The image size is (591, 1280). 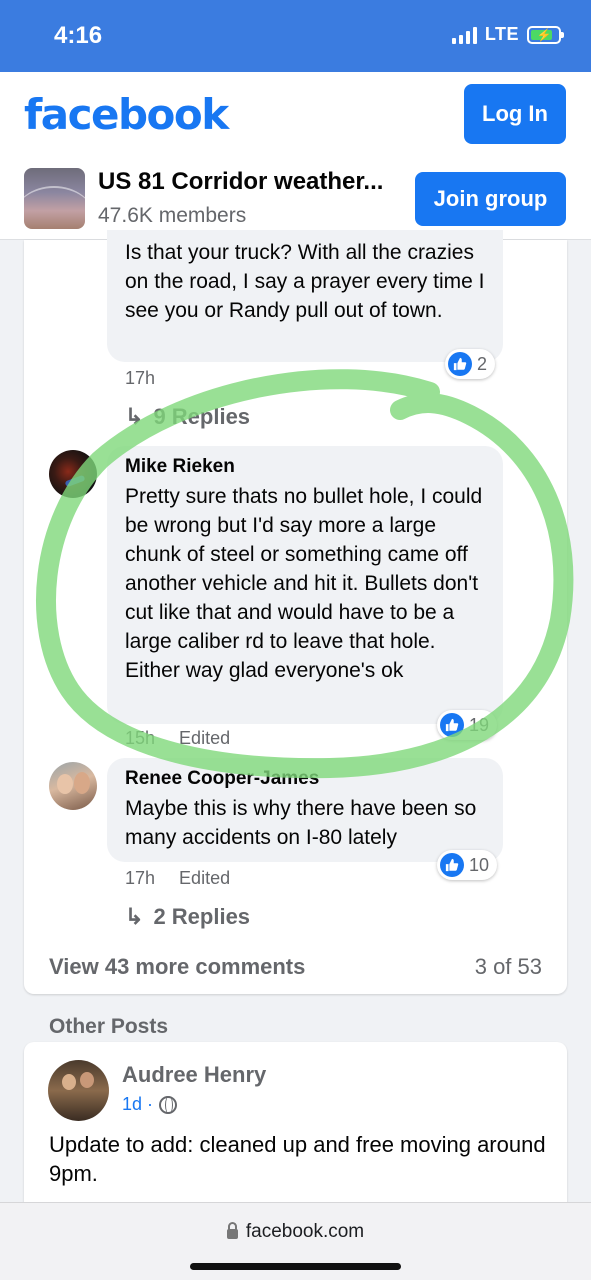 I want to click on facebook-logo: facebook, so click(x=126, y=114).